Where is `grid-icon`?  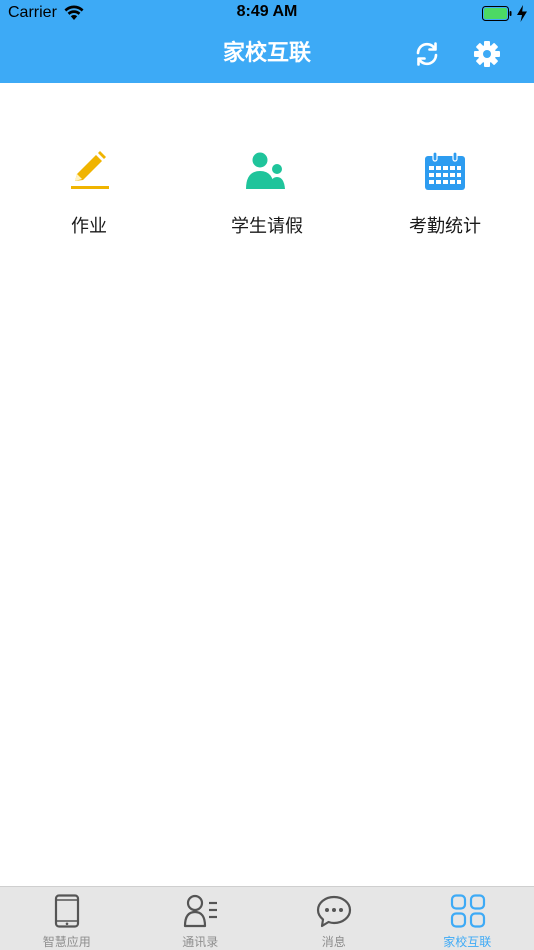
grid-icon is located at coordinates (467, 911).